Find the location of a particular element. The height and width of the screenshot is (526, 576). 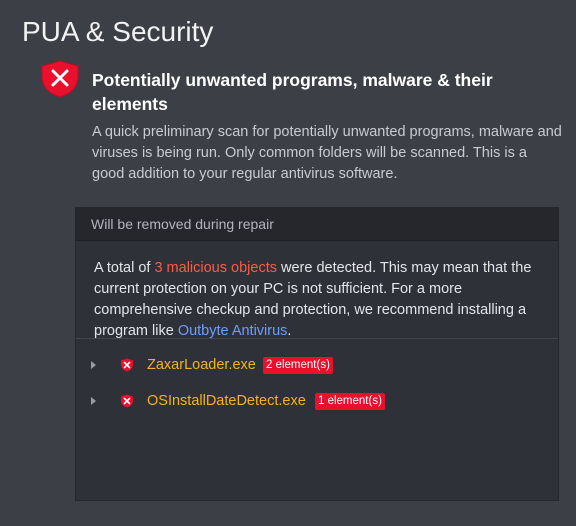

panel-header: Will be removed during repair is located at coordinates (317, 224).